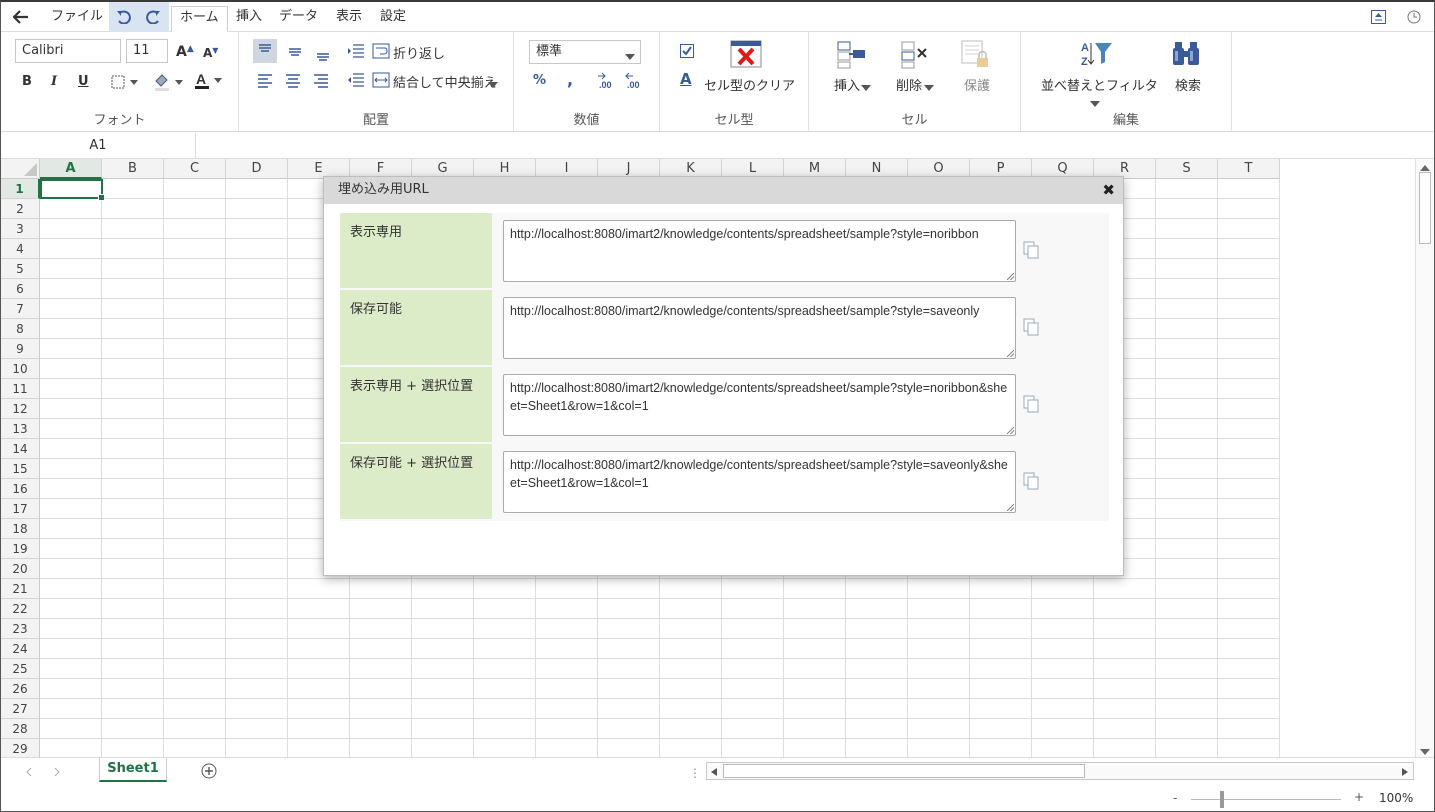 The width and height of the screenshot is (1435, 812). What do you see at coordinates (916, 56) in the screenshot?
I see `delete-cells-icon` at bounding box center [916, 56].